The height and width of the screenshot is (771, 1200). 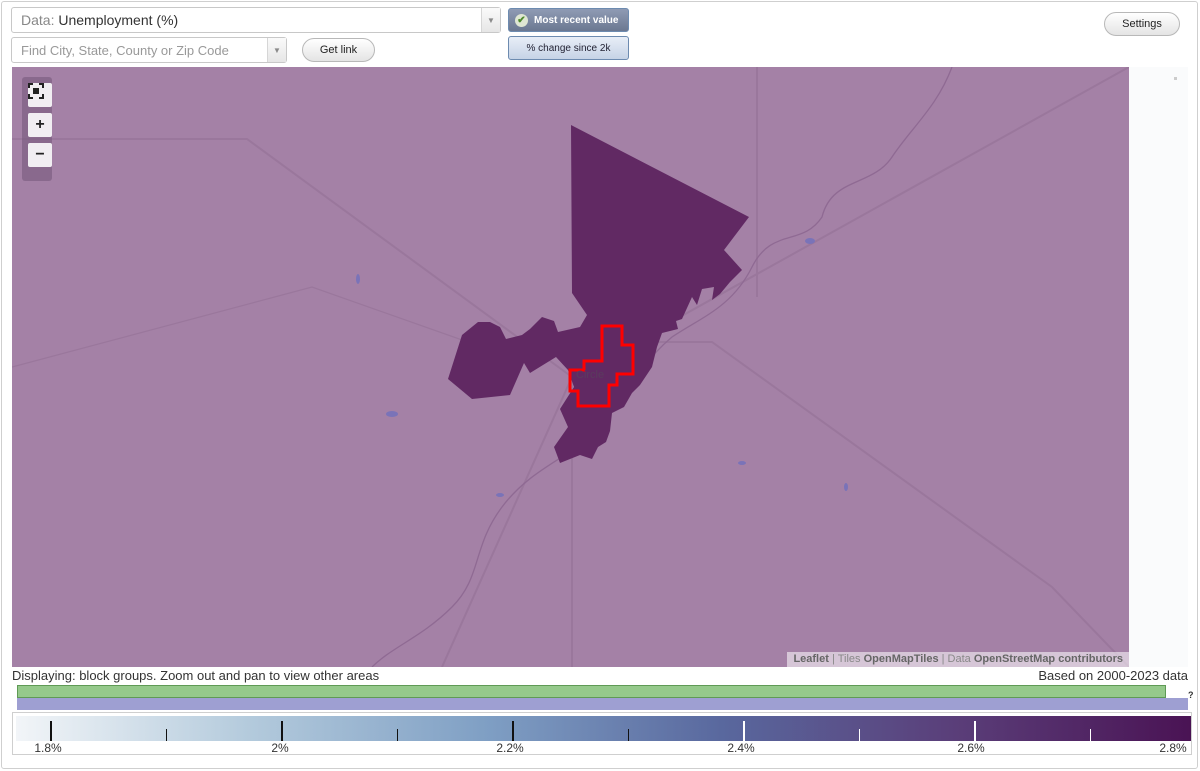 What do you see at coordinates (40, 95) in the screenshot?
I see `fullscreen-icon` at bounding box center [40, 95].